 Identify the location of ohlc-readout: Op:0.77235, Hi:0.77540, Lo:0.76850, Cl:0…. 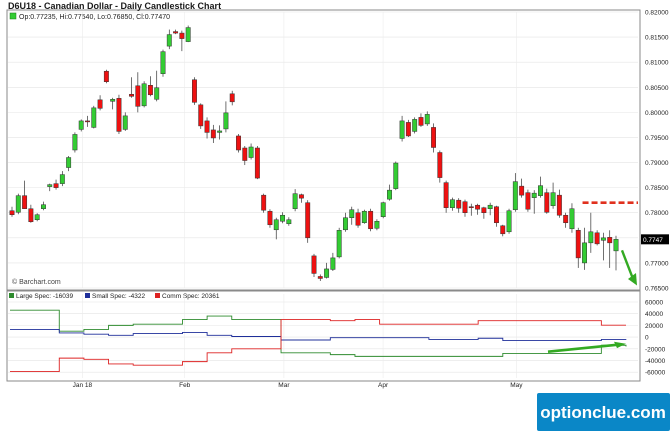
(94, 17).